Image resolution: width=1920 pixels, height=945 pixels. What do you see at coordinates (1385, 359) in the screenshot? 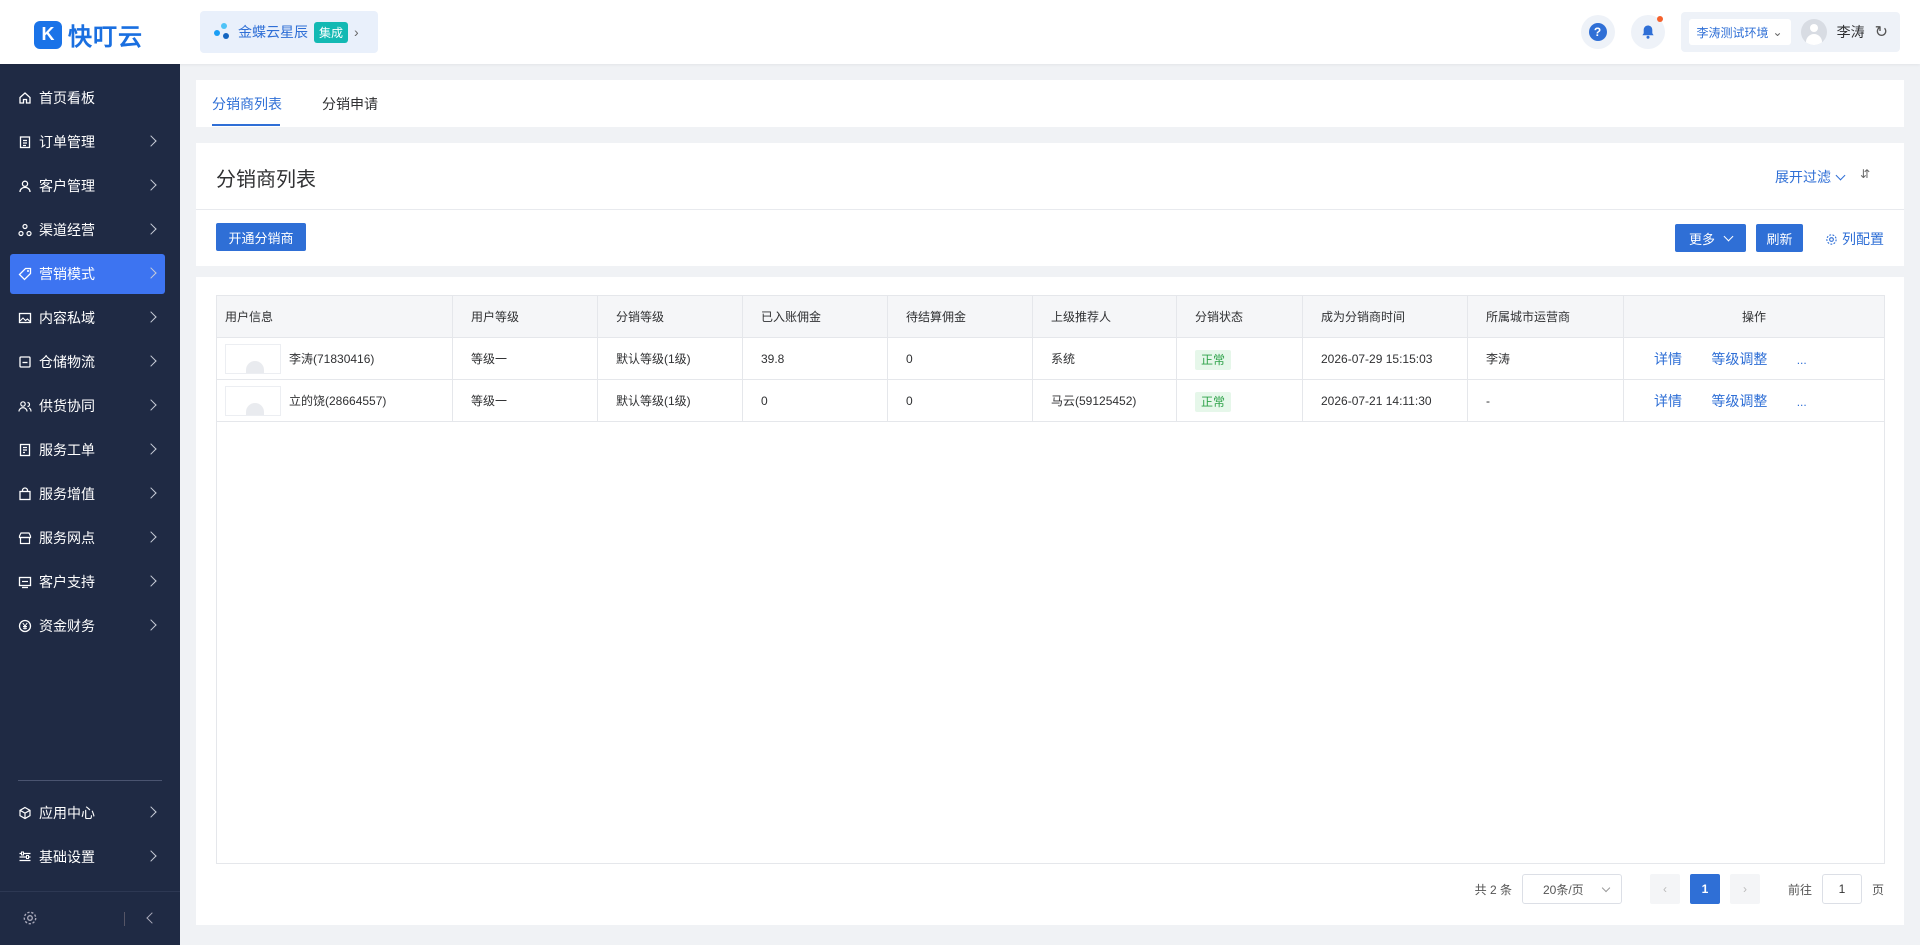
I see `joined-time-cell: 2026-07-29 15:15:03` at bounding box center [1385, 359].